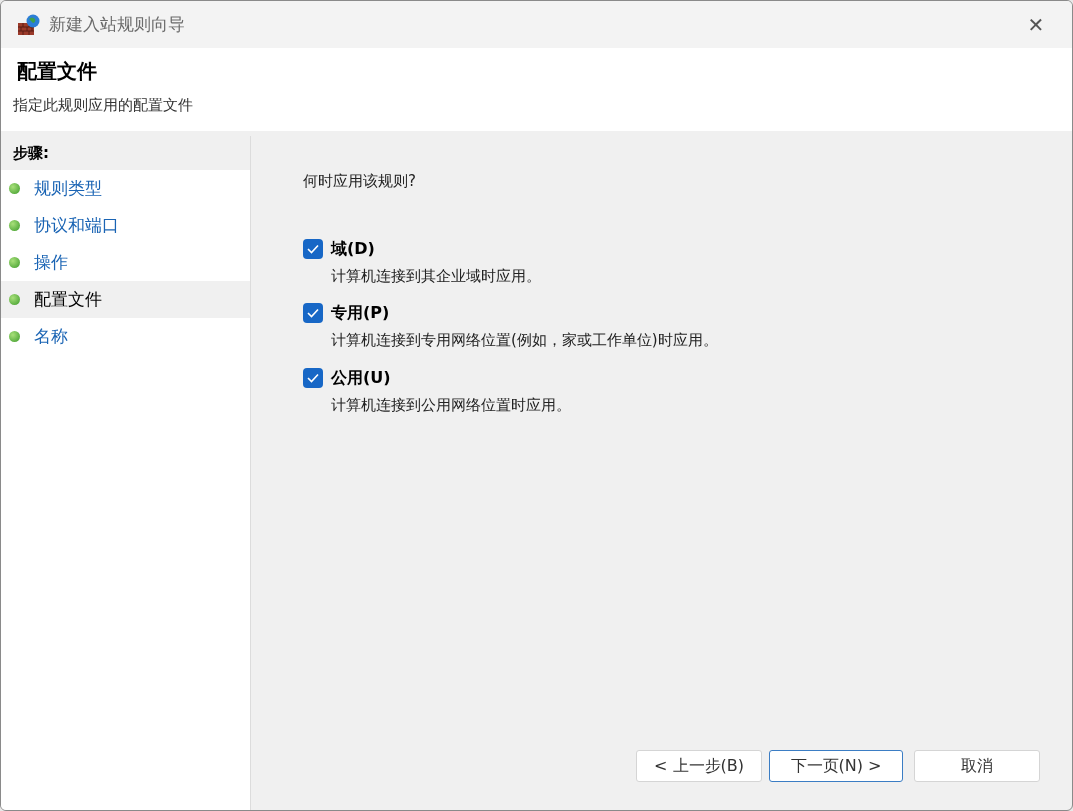 The width and height of the screenshot is (1073, 811). What do you see at coordinates (1036, 24) in the screenshot?
I see `close-button: ✕` at bounding box center [1036, 24].